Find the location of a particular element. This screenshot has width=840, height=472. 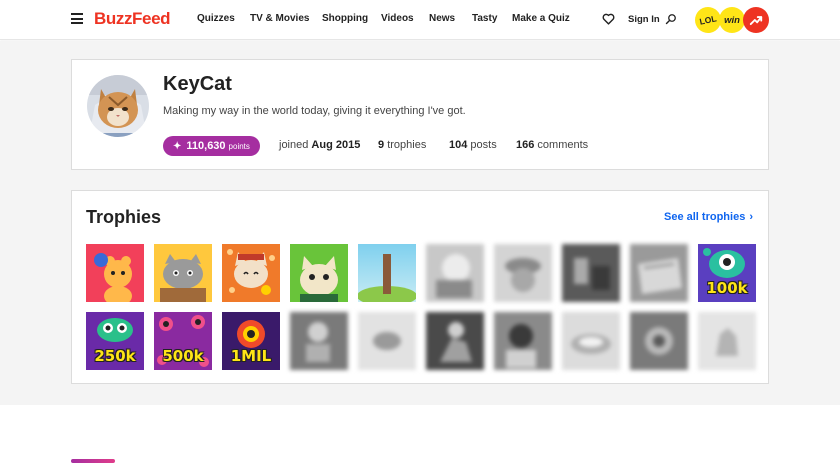

trophies-label: trophies is located at coordinates (407, 145).